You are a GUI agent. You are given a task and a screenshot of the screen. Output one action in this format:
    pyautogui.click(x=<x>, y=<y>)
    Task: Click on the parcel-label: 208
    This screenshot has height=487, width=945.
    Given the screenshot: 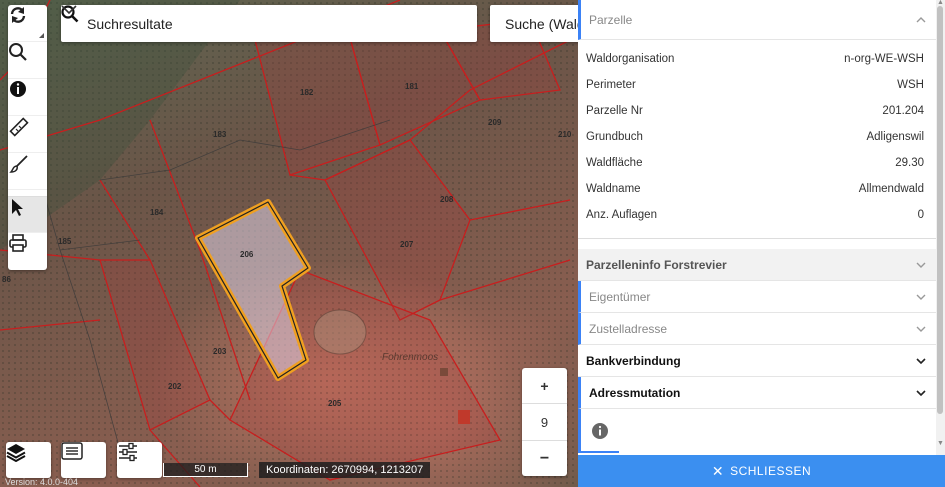 What is the action you would take?
    pyautogui.click(x=447, y=199)
    